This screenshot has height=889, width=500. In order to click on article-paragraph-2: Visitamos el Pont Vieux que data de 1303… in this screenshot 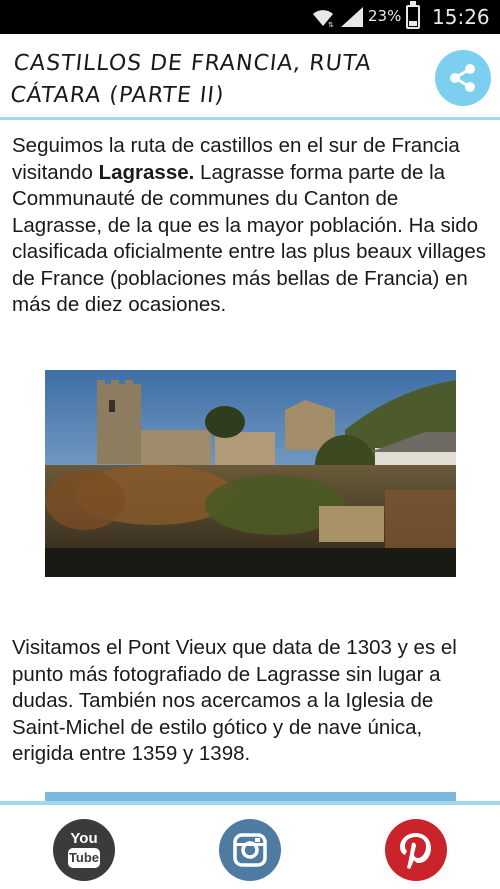, I will do `click(234, 700)`.